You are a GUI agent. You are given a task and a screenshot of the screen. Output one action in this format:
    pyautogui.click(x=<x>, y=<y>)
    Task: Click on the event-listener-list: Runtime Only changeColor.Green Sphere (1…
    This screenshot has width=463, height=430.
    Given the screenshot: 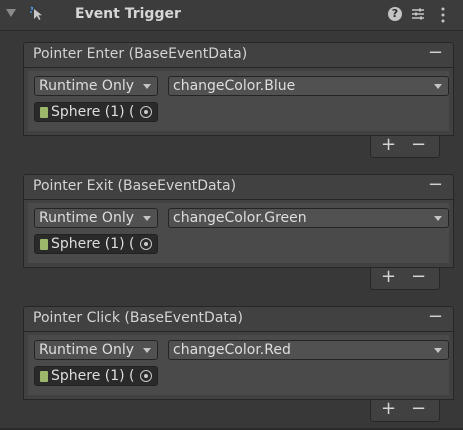 What is the action you would take?
    pyautogui.click(x=238, y=234)
    